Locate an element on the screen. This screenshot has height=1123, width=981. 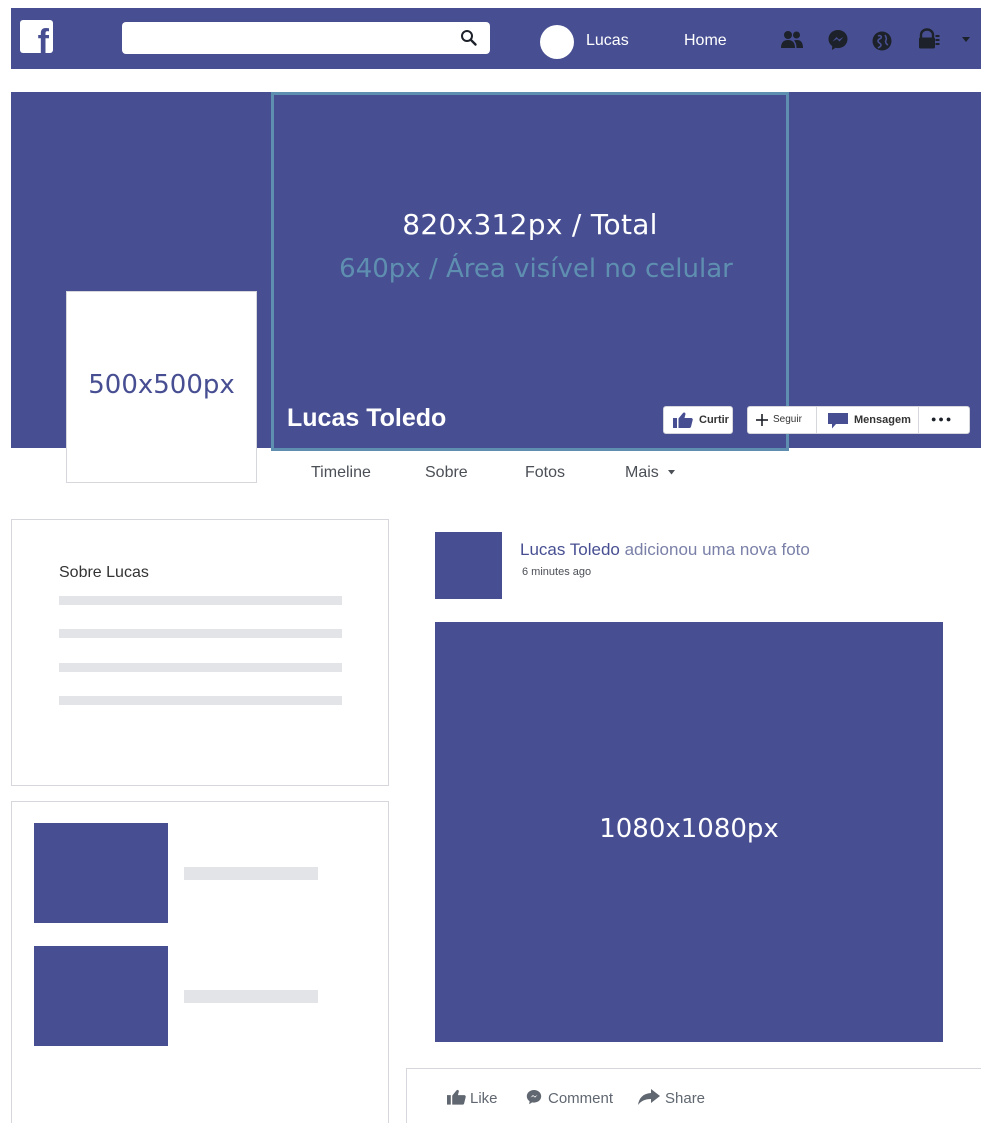
message-button: Mensagem is located at coordinates (867, 420).